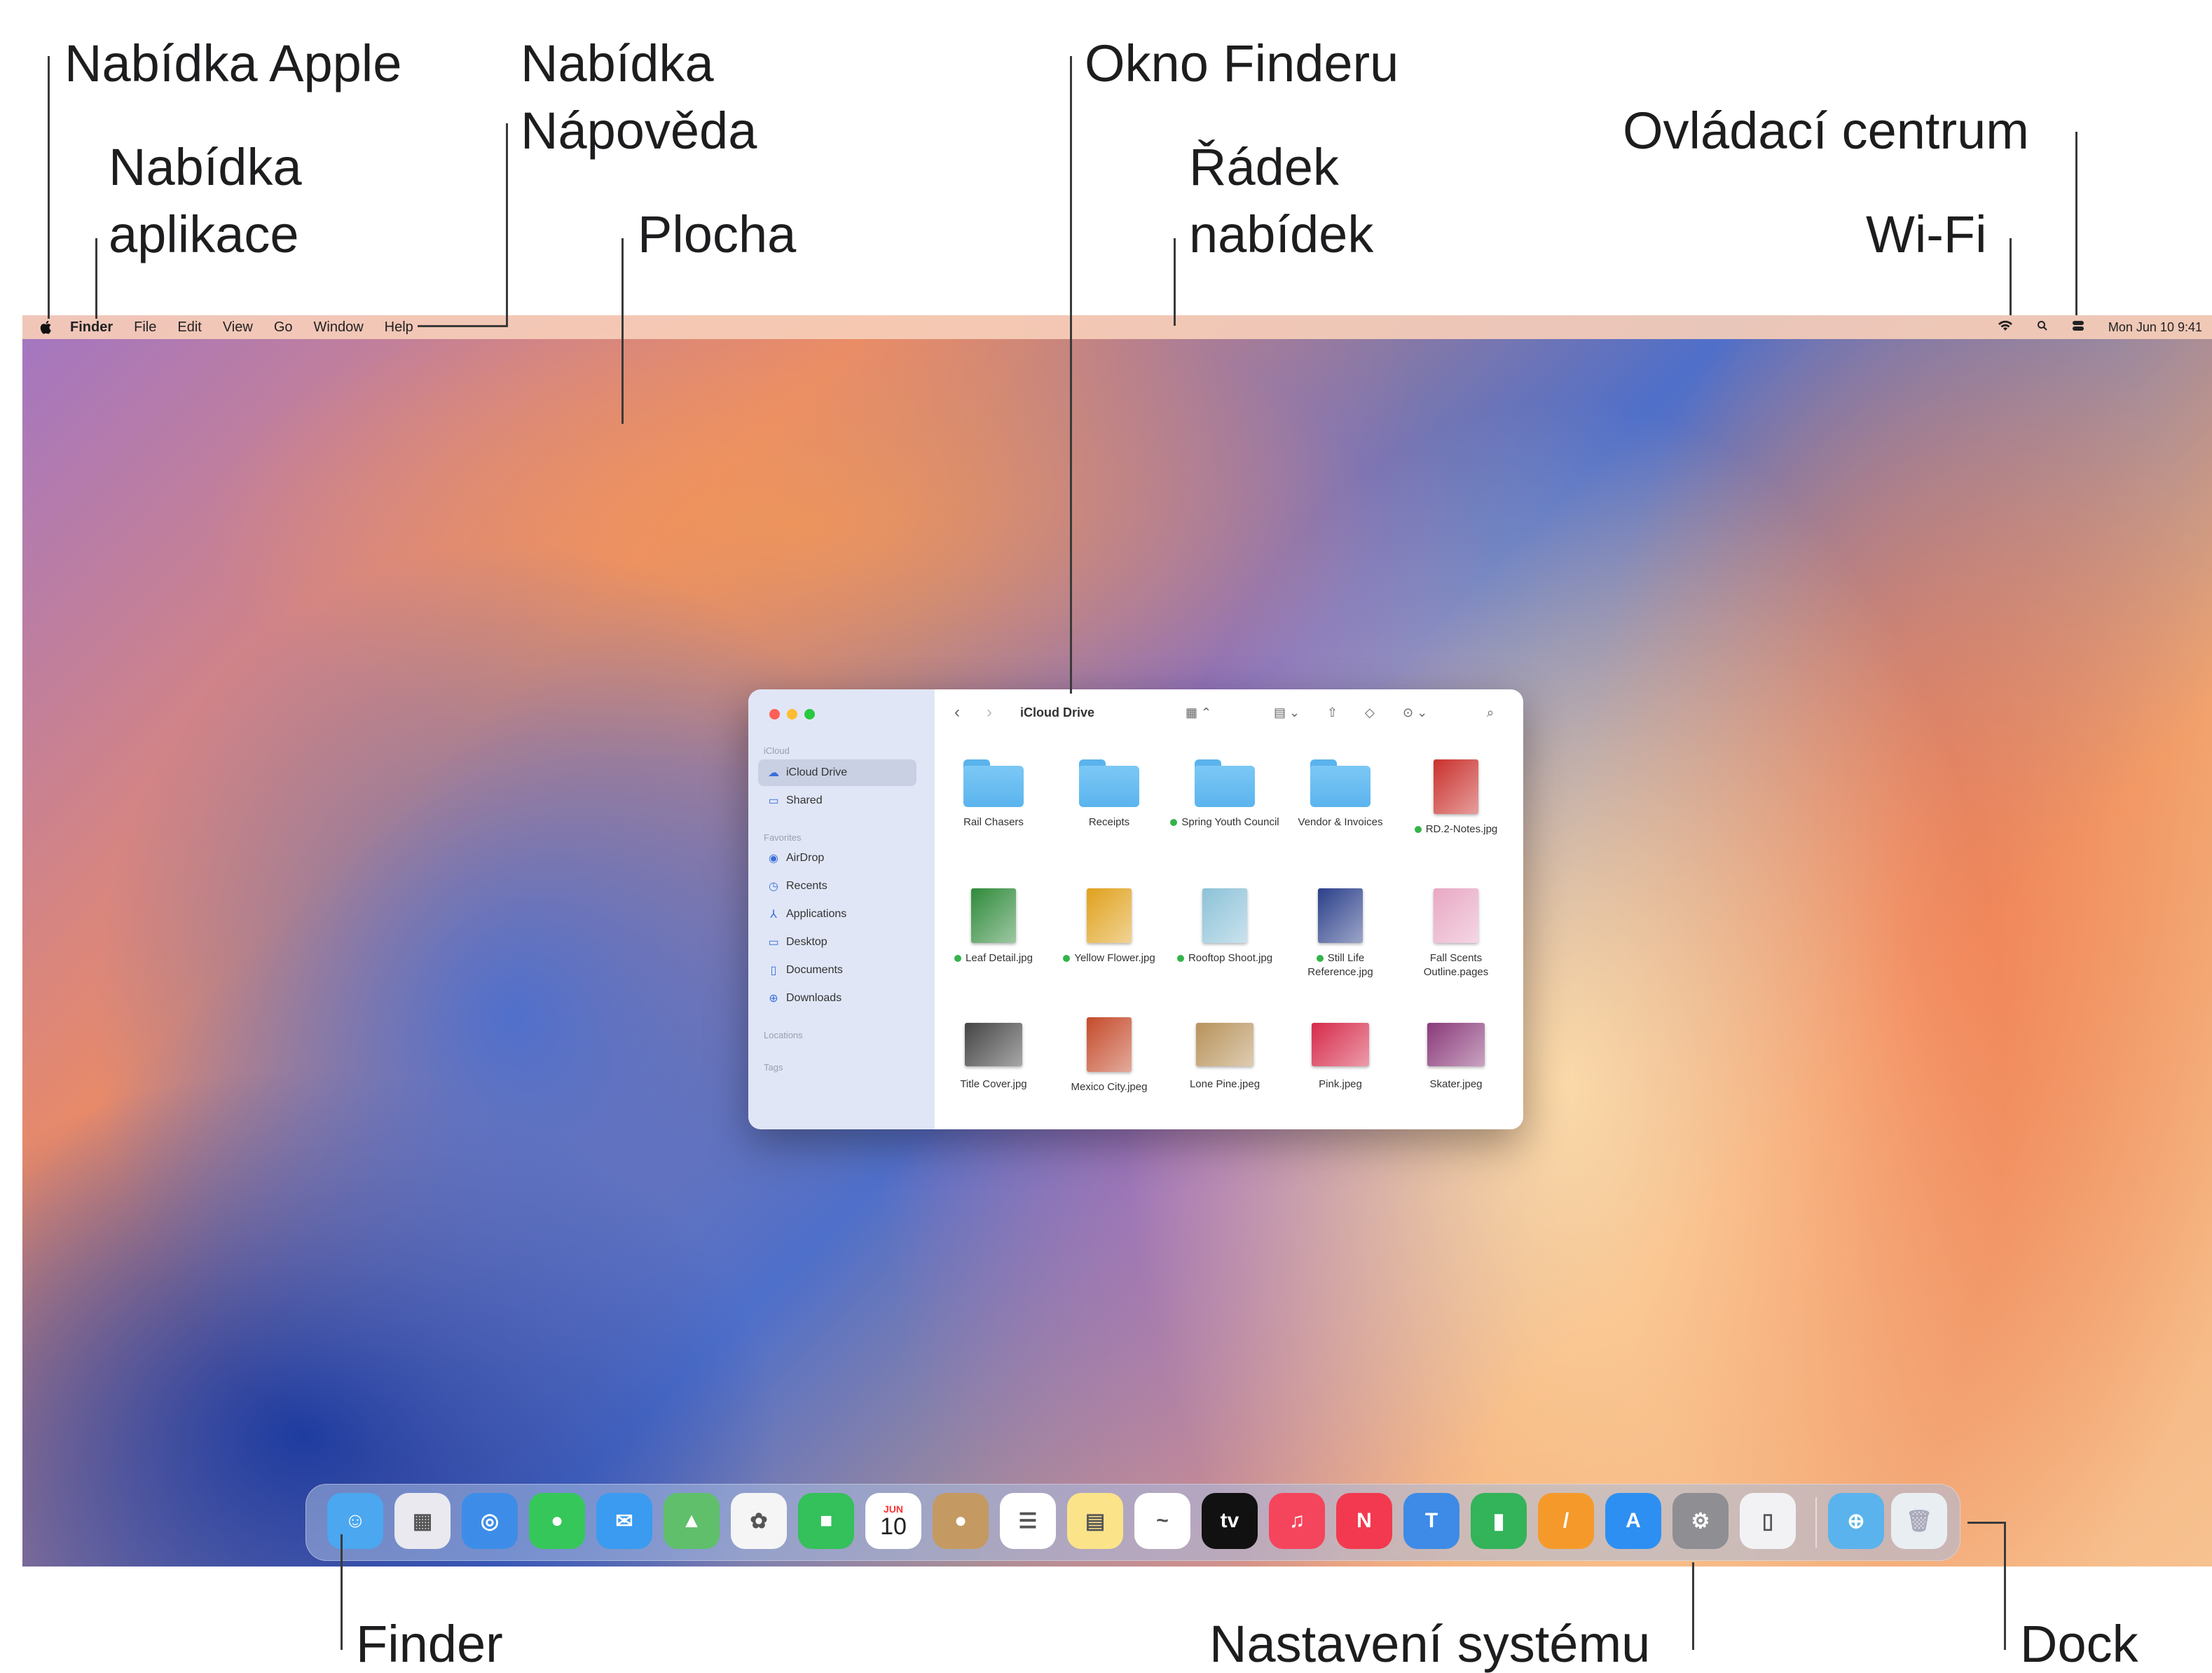  What do you see at coordinates (1028, 1521) in the screenshot?
I see `reminders-icon: ☰` at bounding box center [1028, 1521].